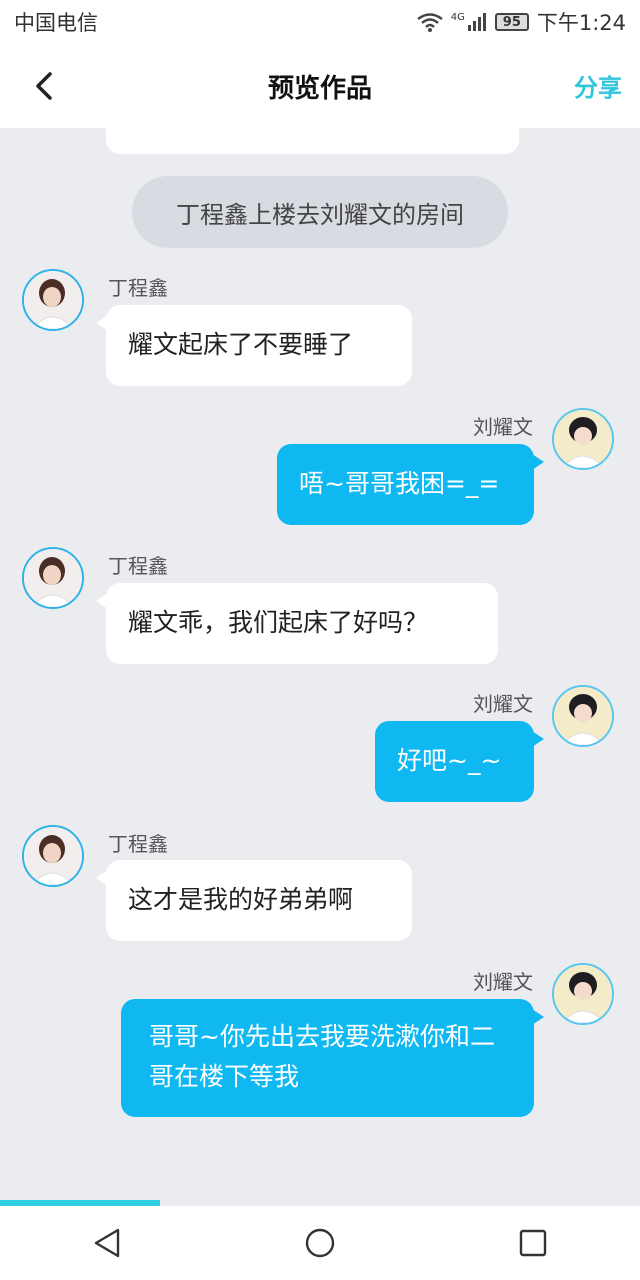 The width and height of the screenshot is (640, 1280). I want to click on message-bubble: 这才是我的好弟弟啊, so click(254, 900).